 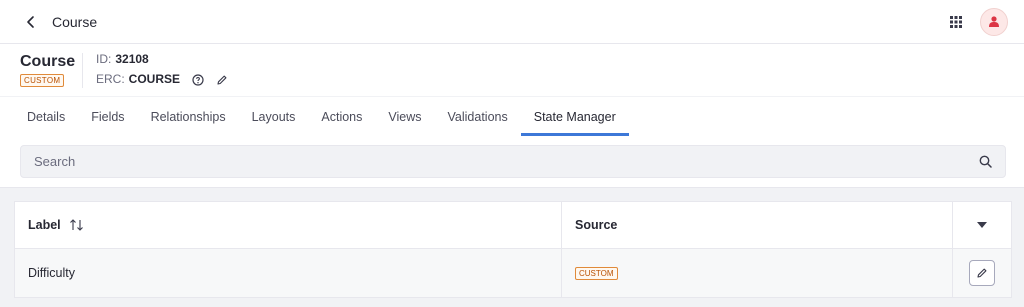 I want to click on caret-down-icon, so click(x=982, y=225).